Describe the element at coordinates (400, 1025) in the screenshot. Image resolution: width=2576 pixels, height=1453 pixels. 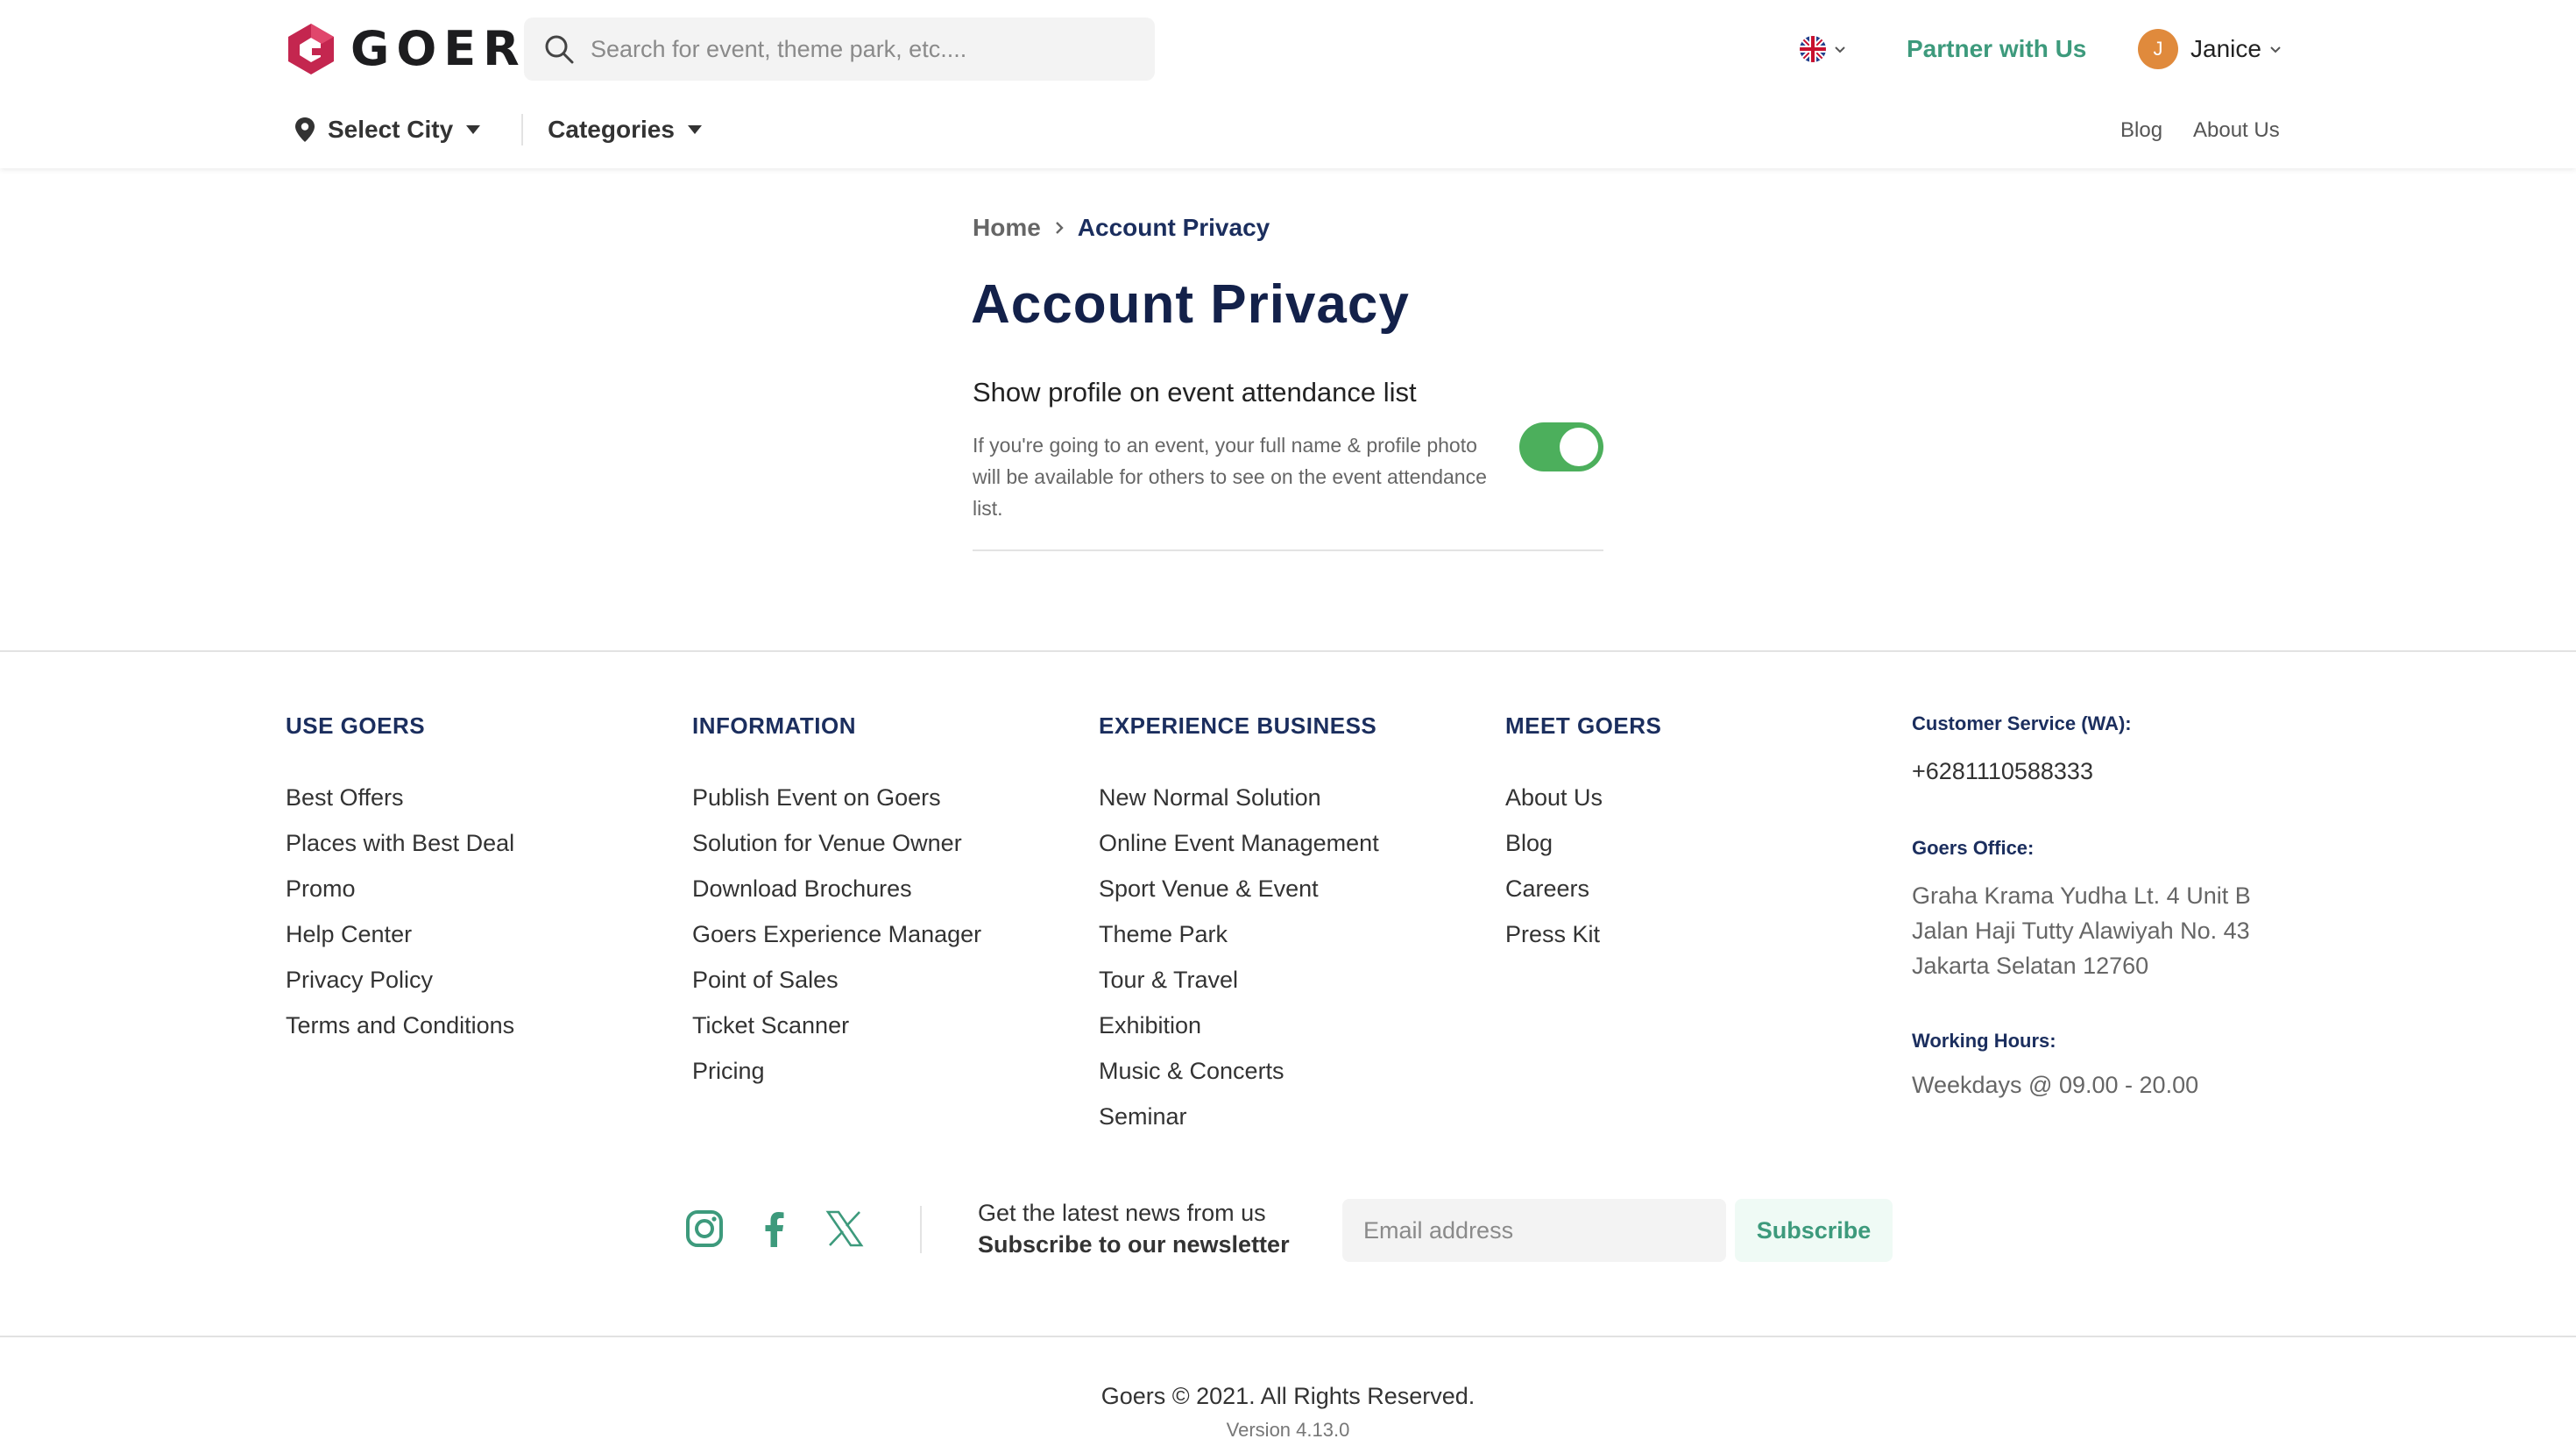
I see `footer-link: Terms and Conditions` at that location.